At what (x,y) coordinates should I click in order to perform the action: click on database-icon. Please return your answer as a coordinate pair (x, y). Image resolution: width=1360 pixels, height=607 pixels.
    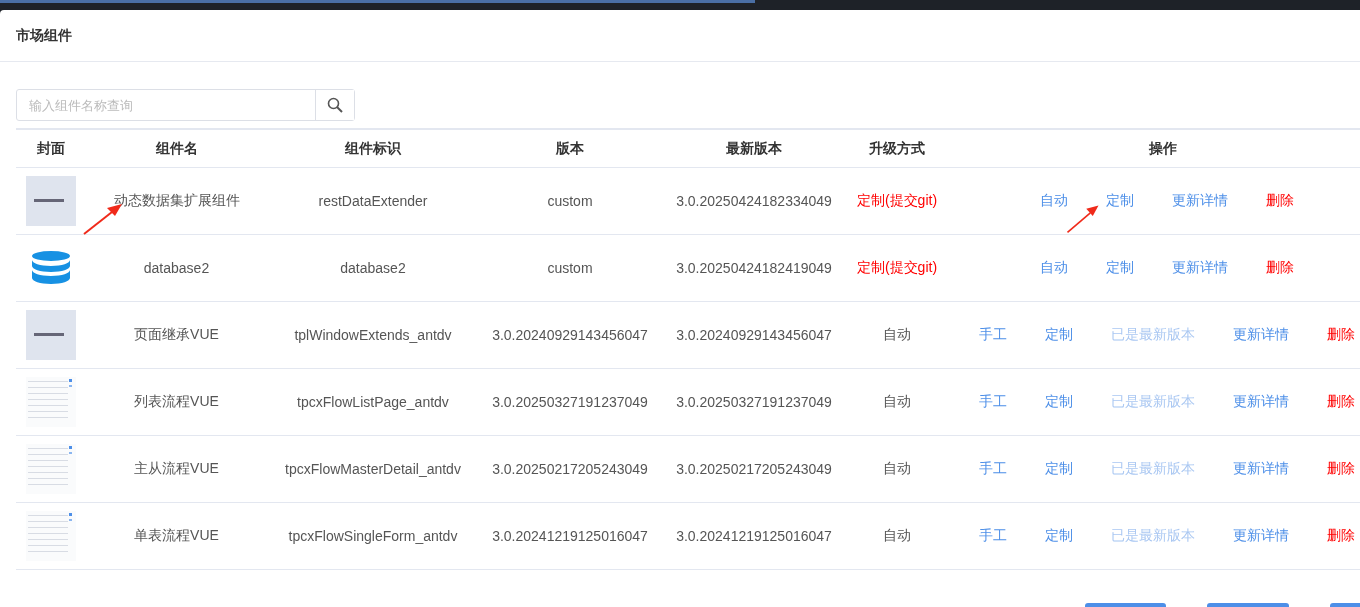
    Looking at the image, I should click on (50, 268).